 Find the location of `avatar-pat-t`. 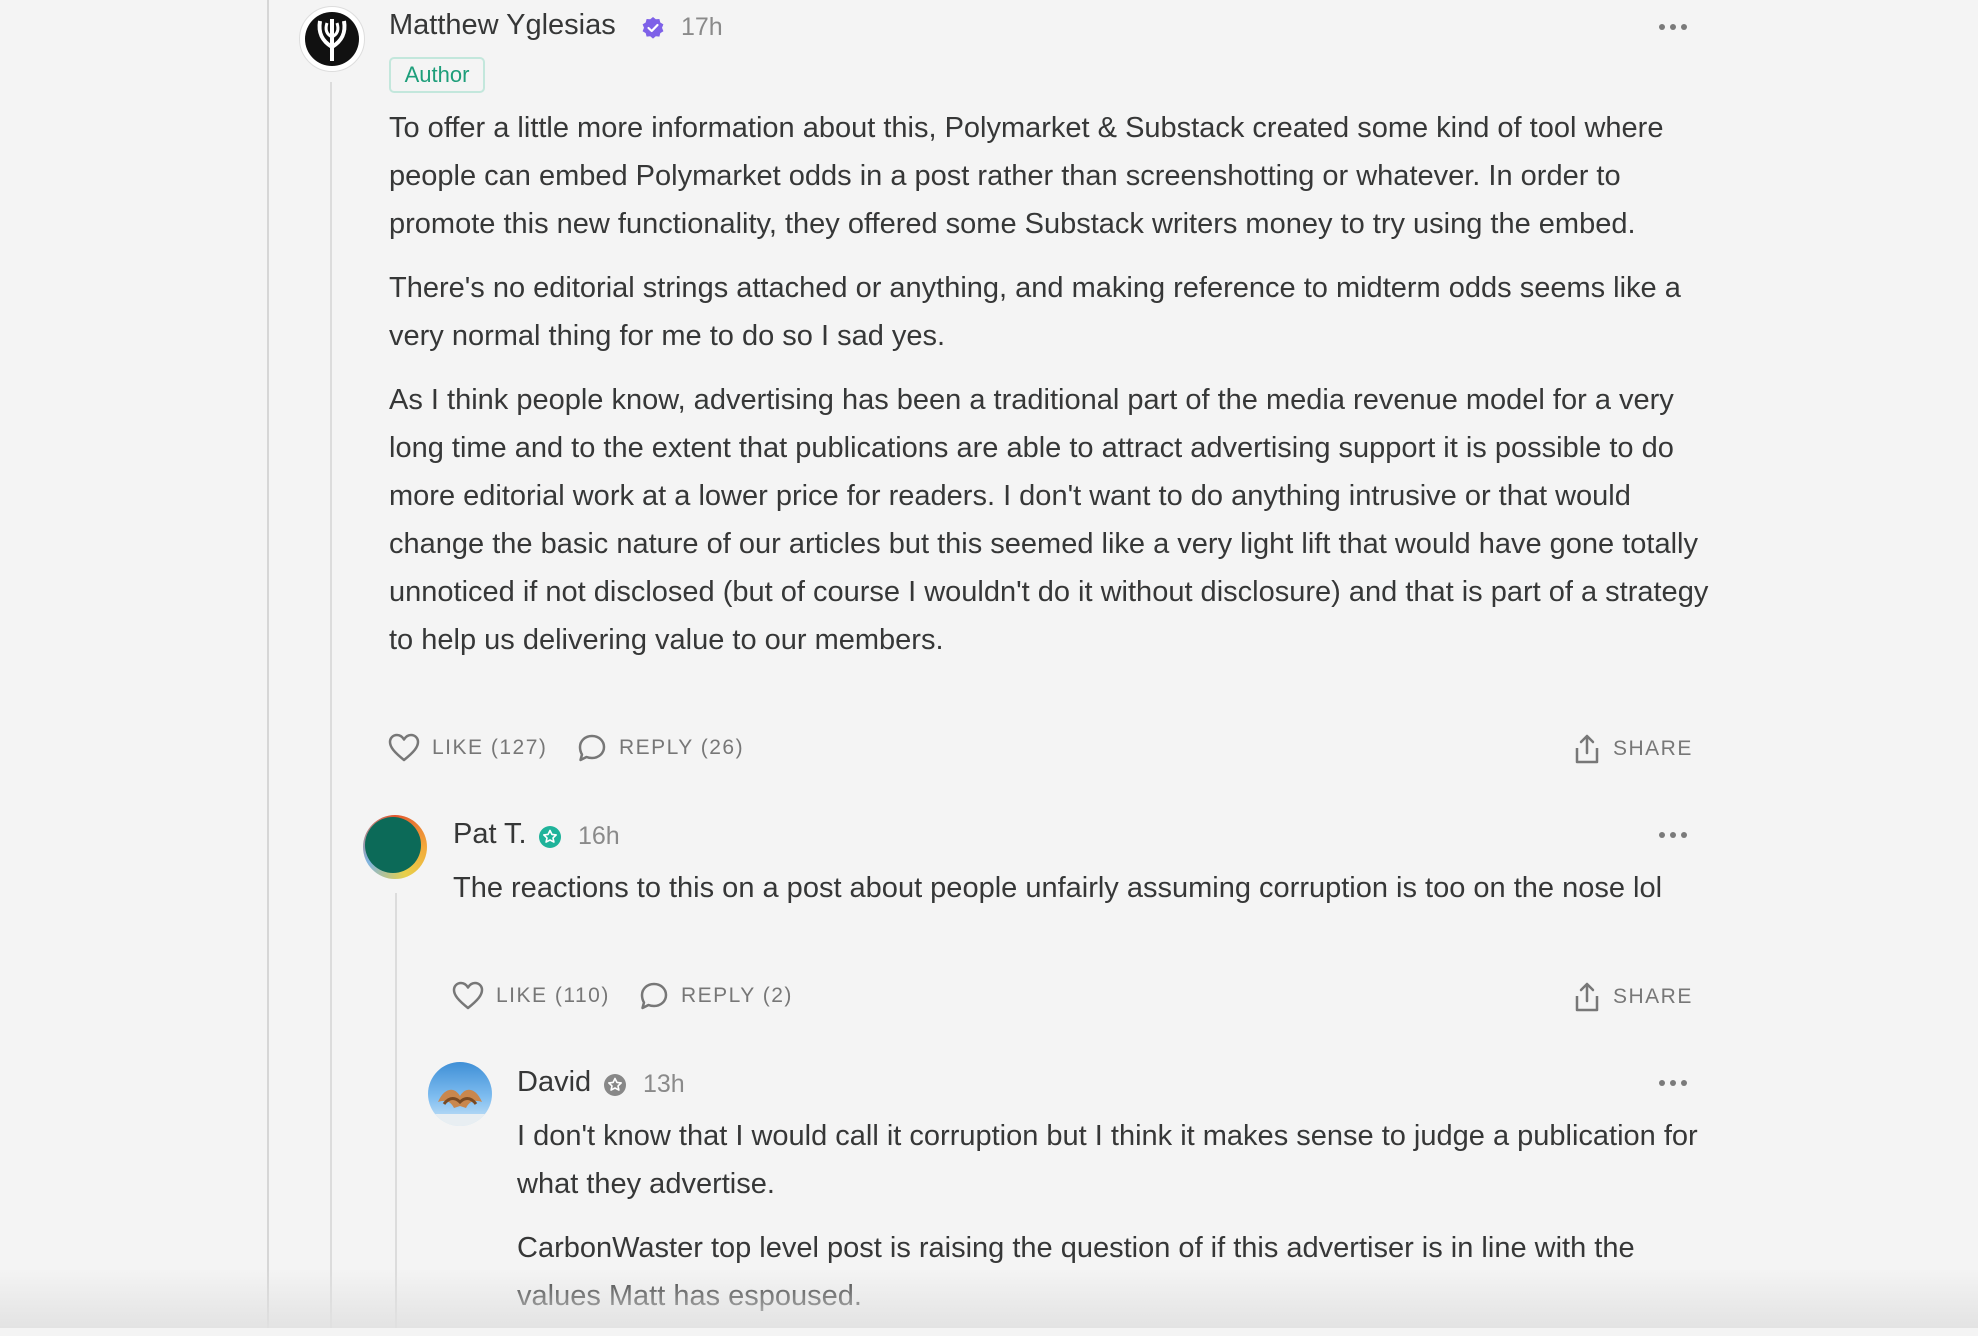

avatar-pat-t is located at coordinates (395, 847).